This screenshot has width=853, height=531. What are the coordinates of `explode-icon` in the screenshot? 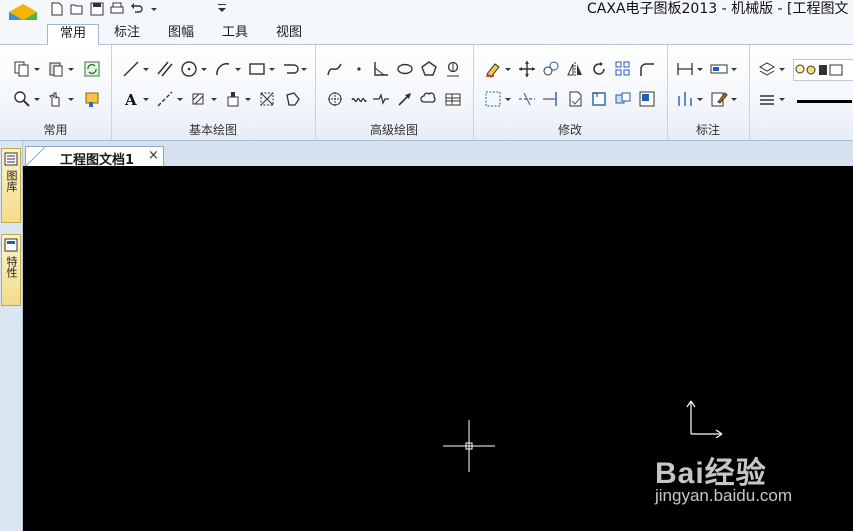 It's located at (623, 99).